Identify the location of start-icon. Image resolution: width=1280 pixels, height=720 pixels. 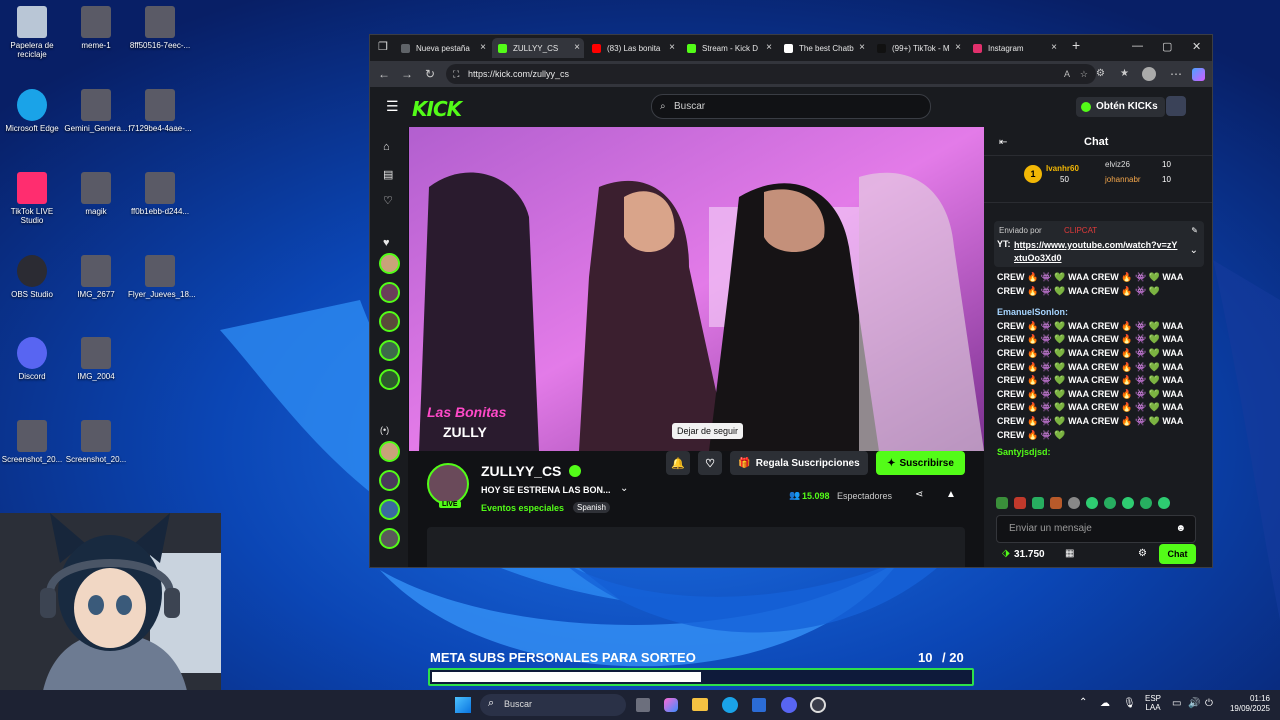
(463, 705).